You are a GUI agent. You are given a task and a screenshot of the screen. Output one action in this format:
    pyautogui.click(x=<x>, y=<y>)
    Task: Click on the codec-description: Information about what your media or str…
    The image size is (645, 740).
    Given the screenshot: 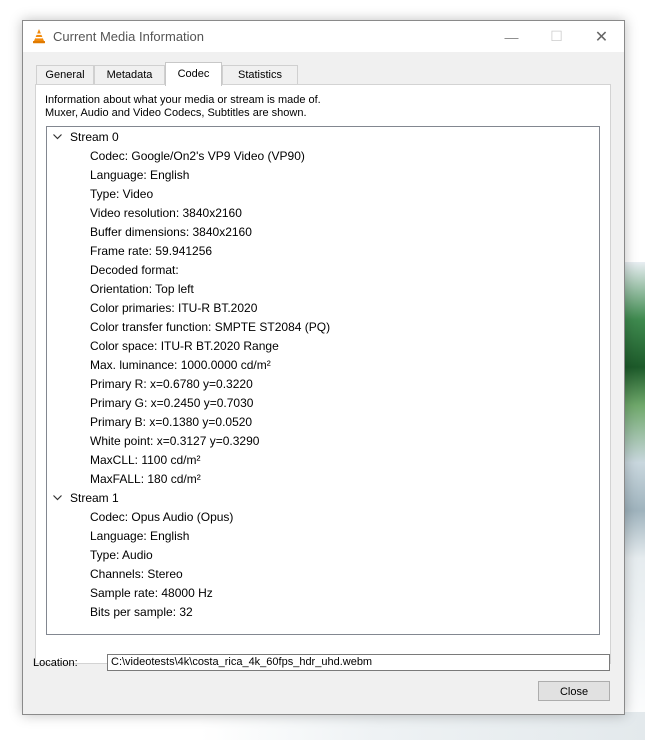 What is the action you would take?
    pyautogui.click(x=315, y=107)
    